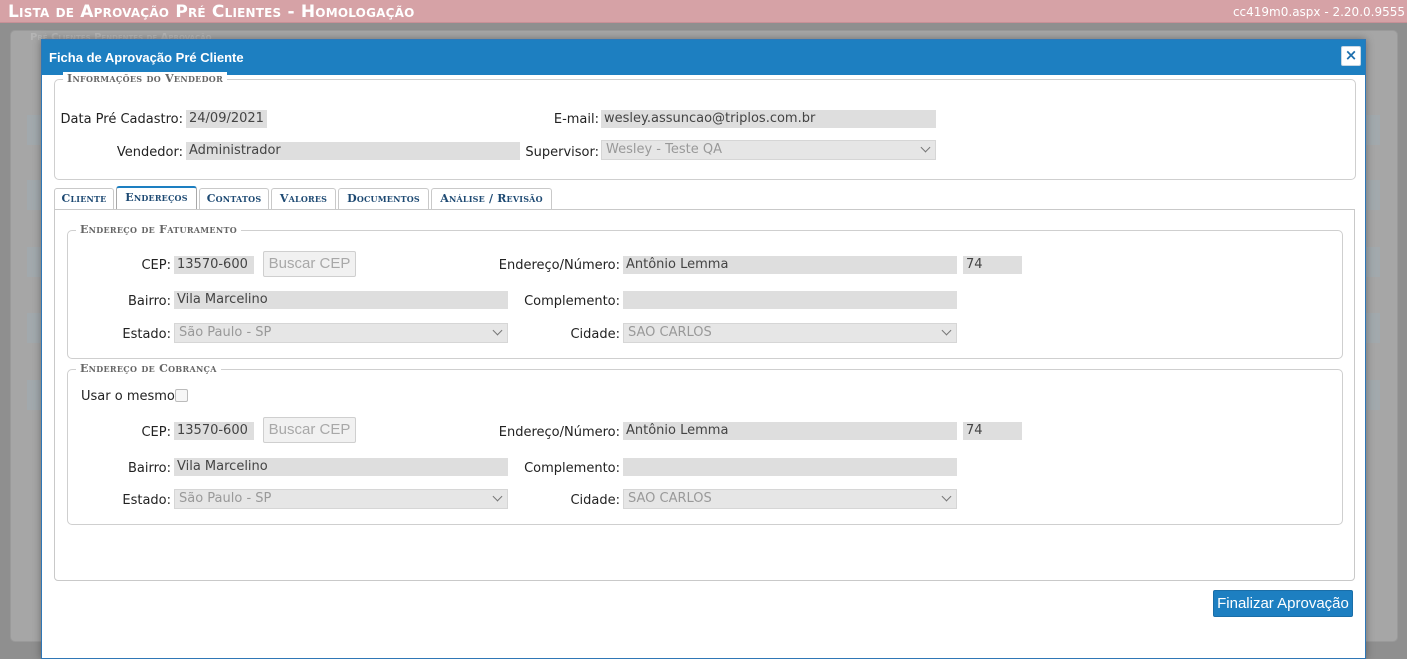 The height and width of the screenshot is (659, 1407). Describe the element at coordinates (156, 198) in the screenshot. I see `tab-enderecos: Endereços` at that location.